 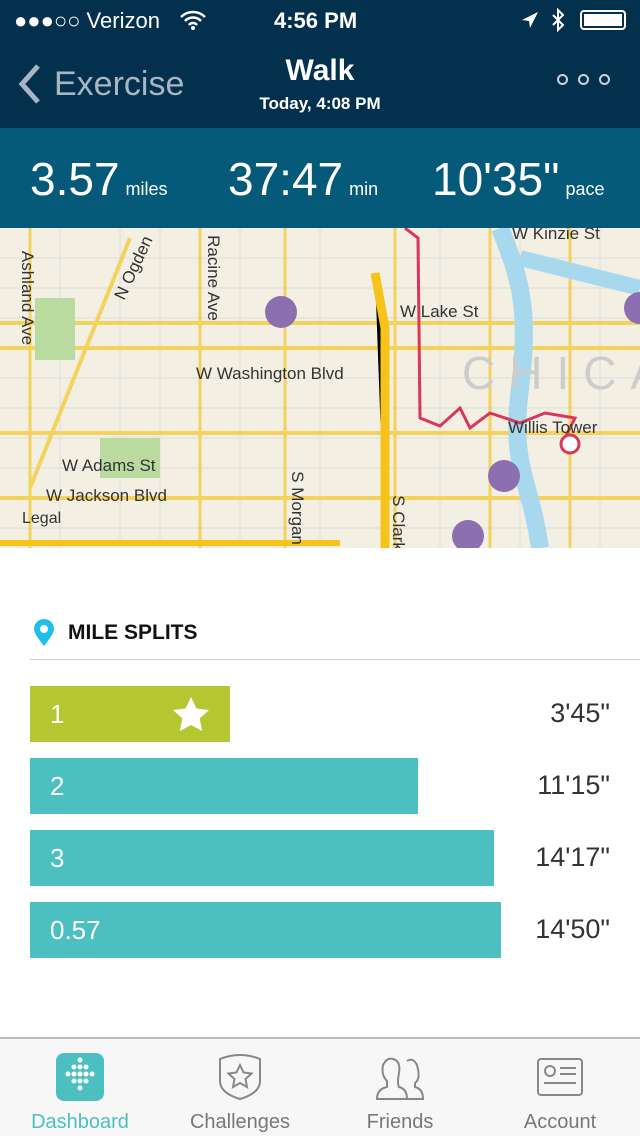 I want to click on split-bar: 0.57, so click(x=265, y=930).